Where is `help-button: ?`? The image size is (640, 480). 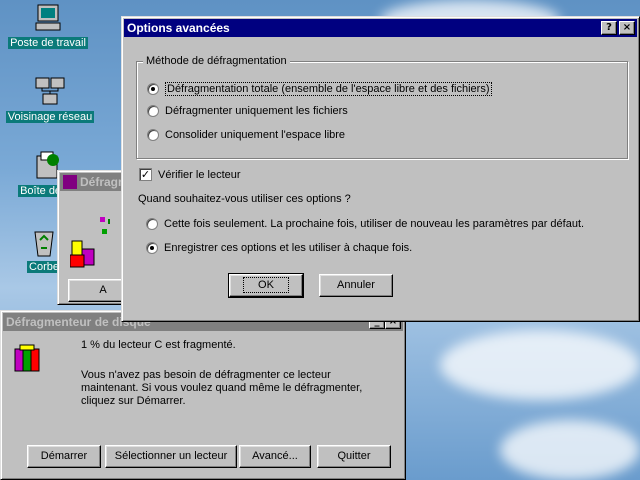 help-button: ? is located at coordinates (609, 28).